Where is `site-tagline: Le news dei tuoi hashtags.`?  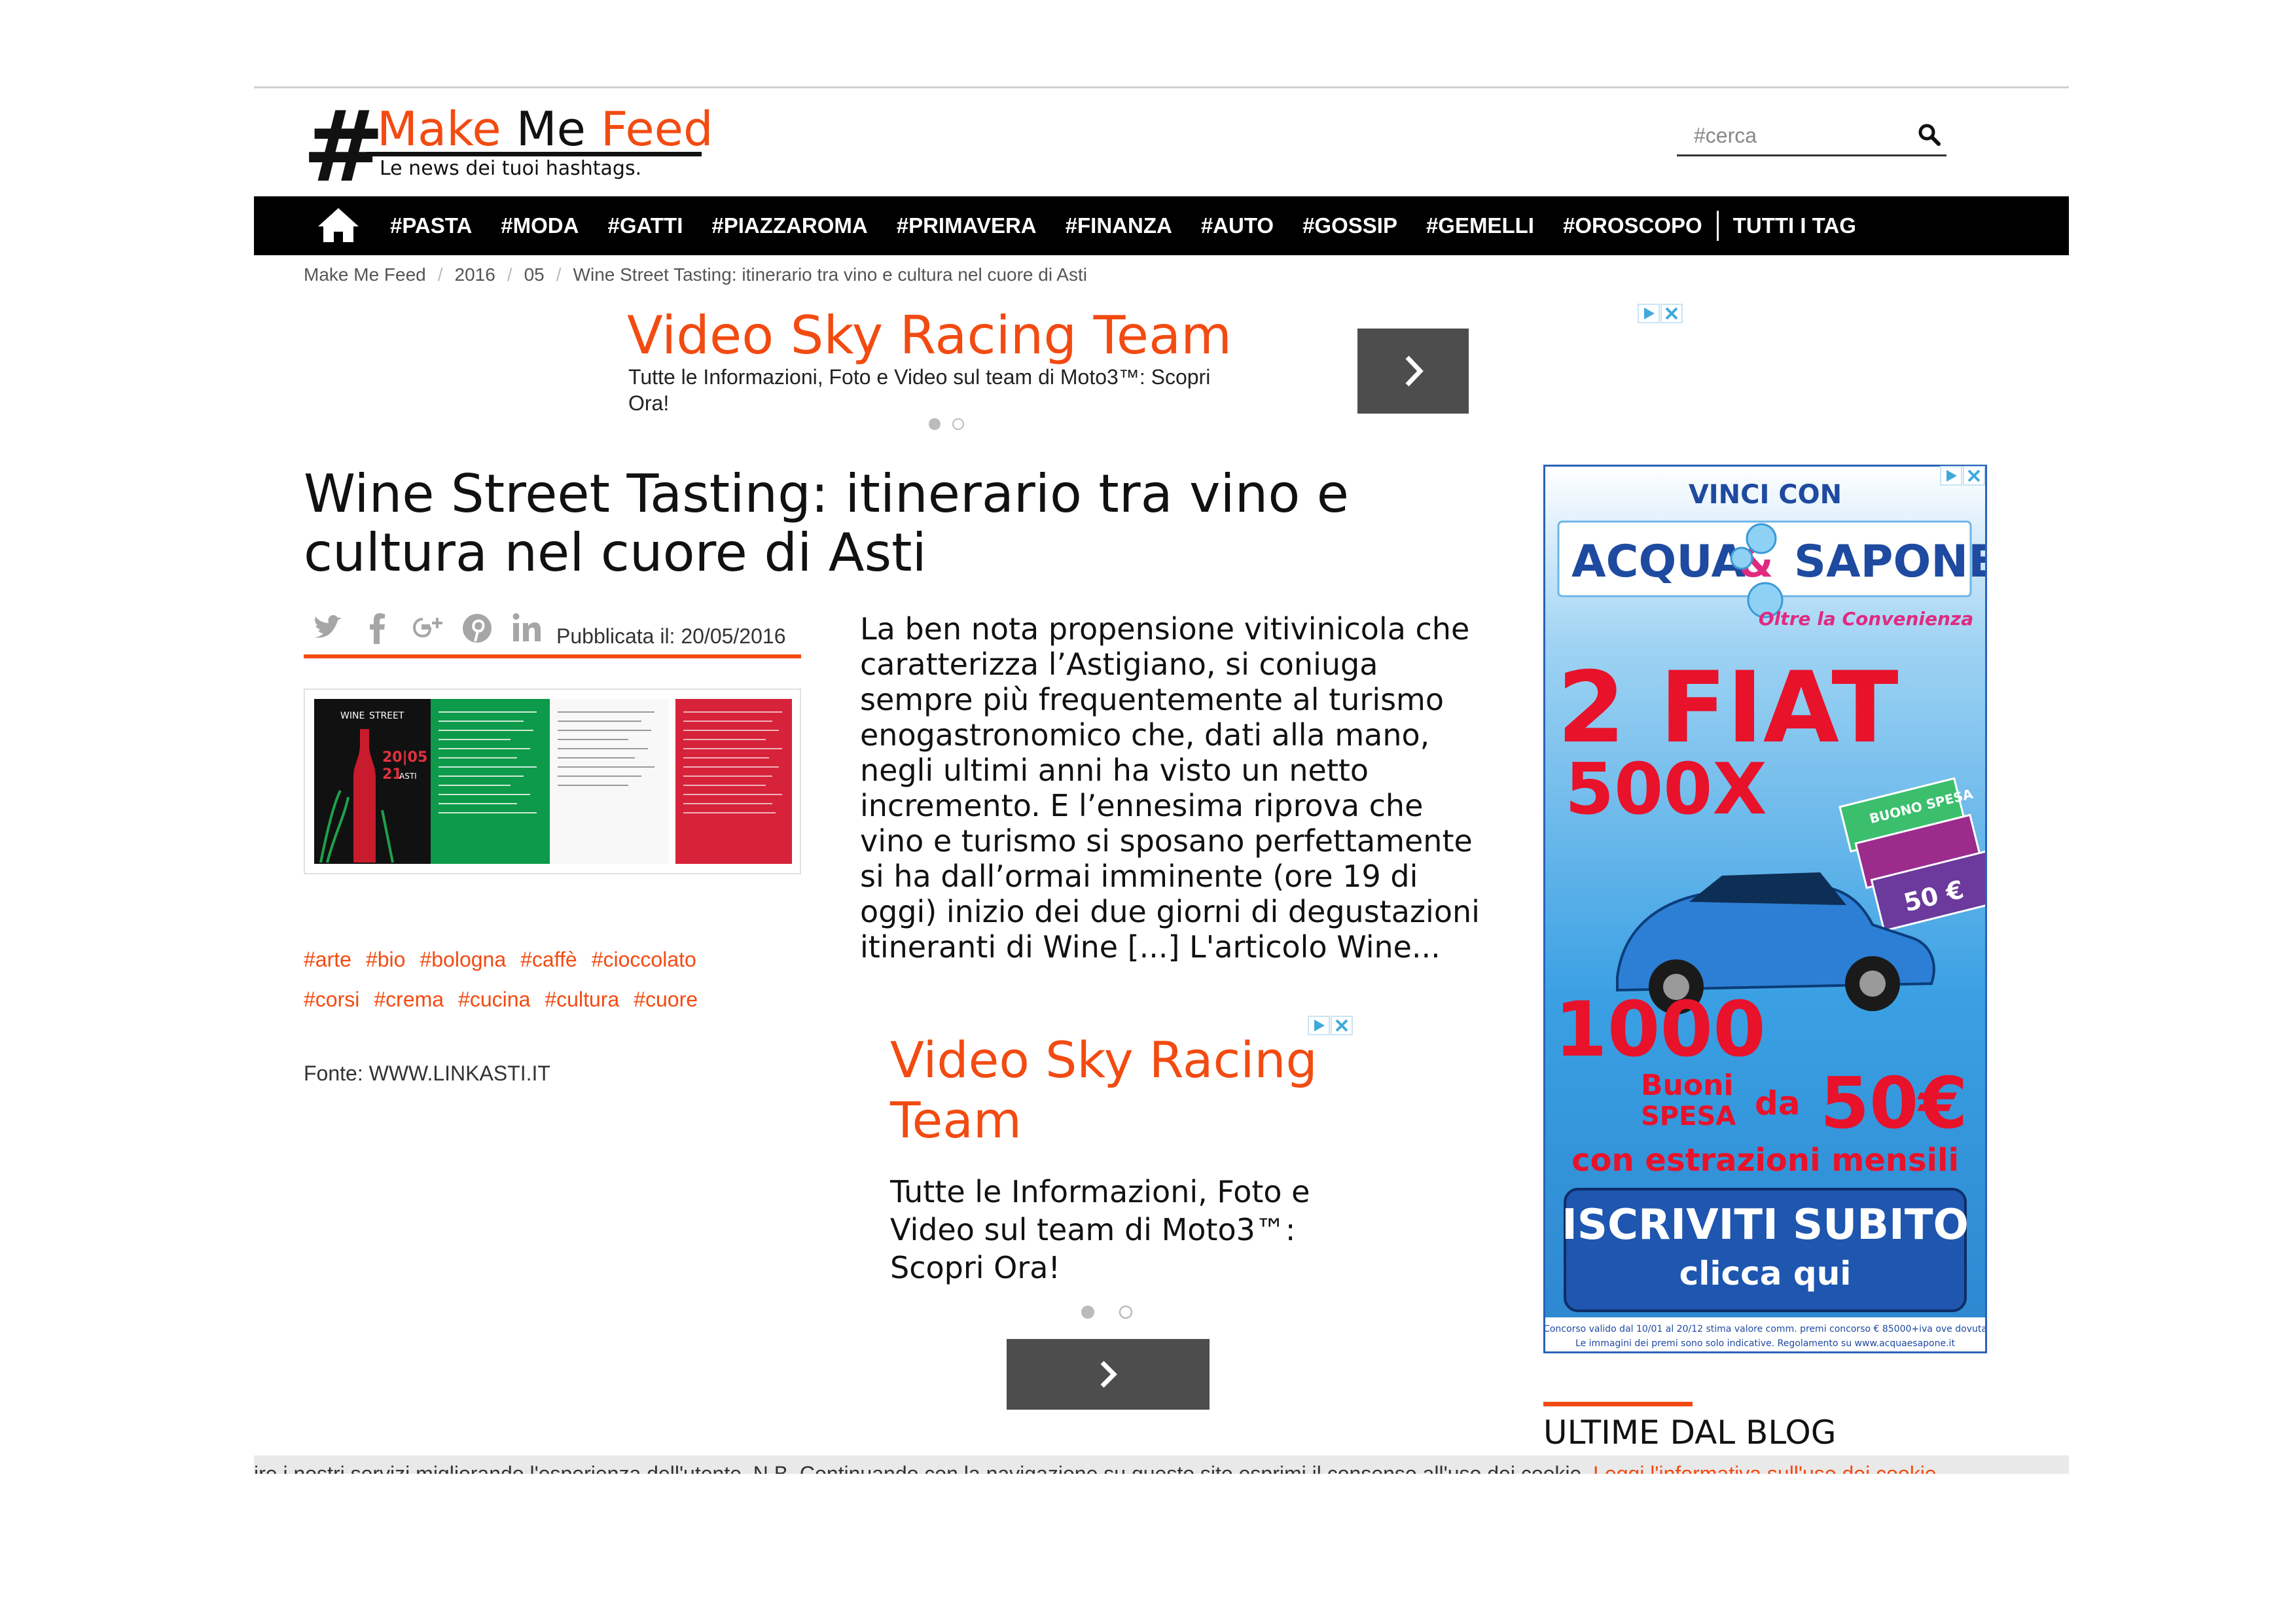 site-tagline: Le news dei tuoi hashtags. is located at coordinates (511, 168).